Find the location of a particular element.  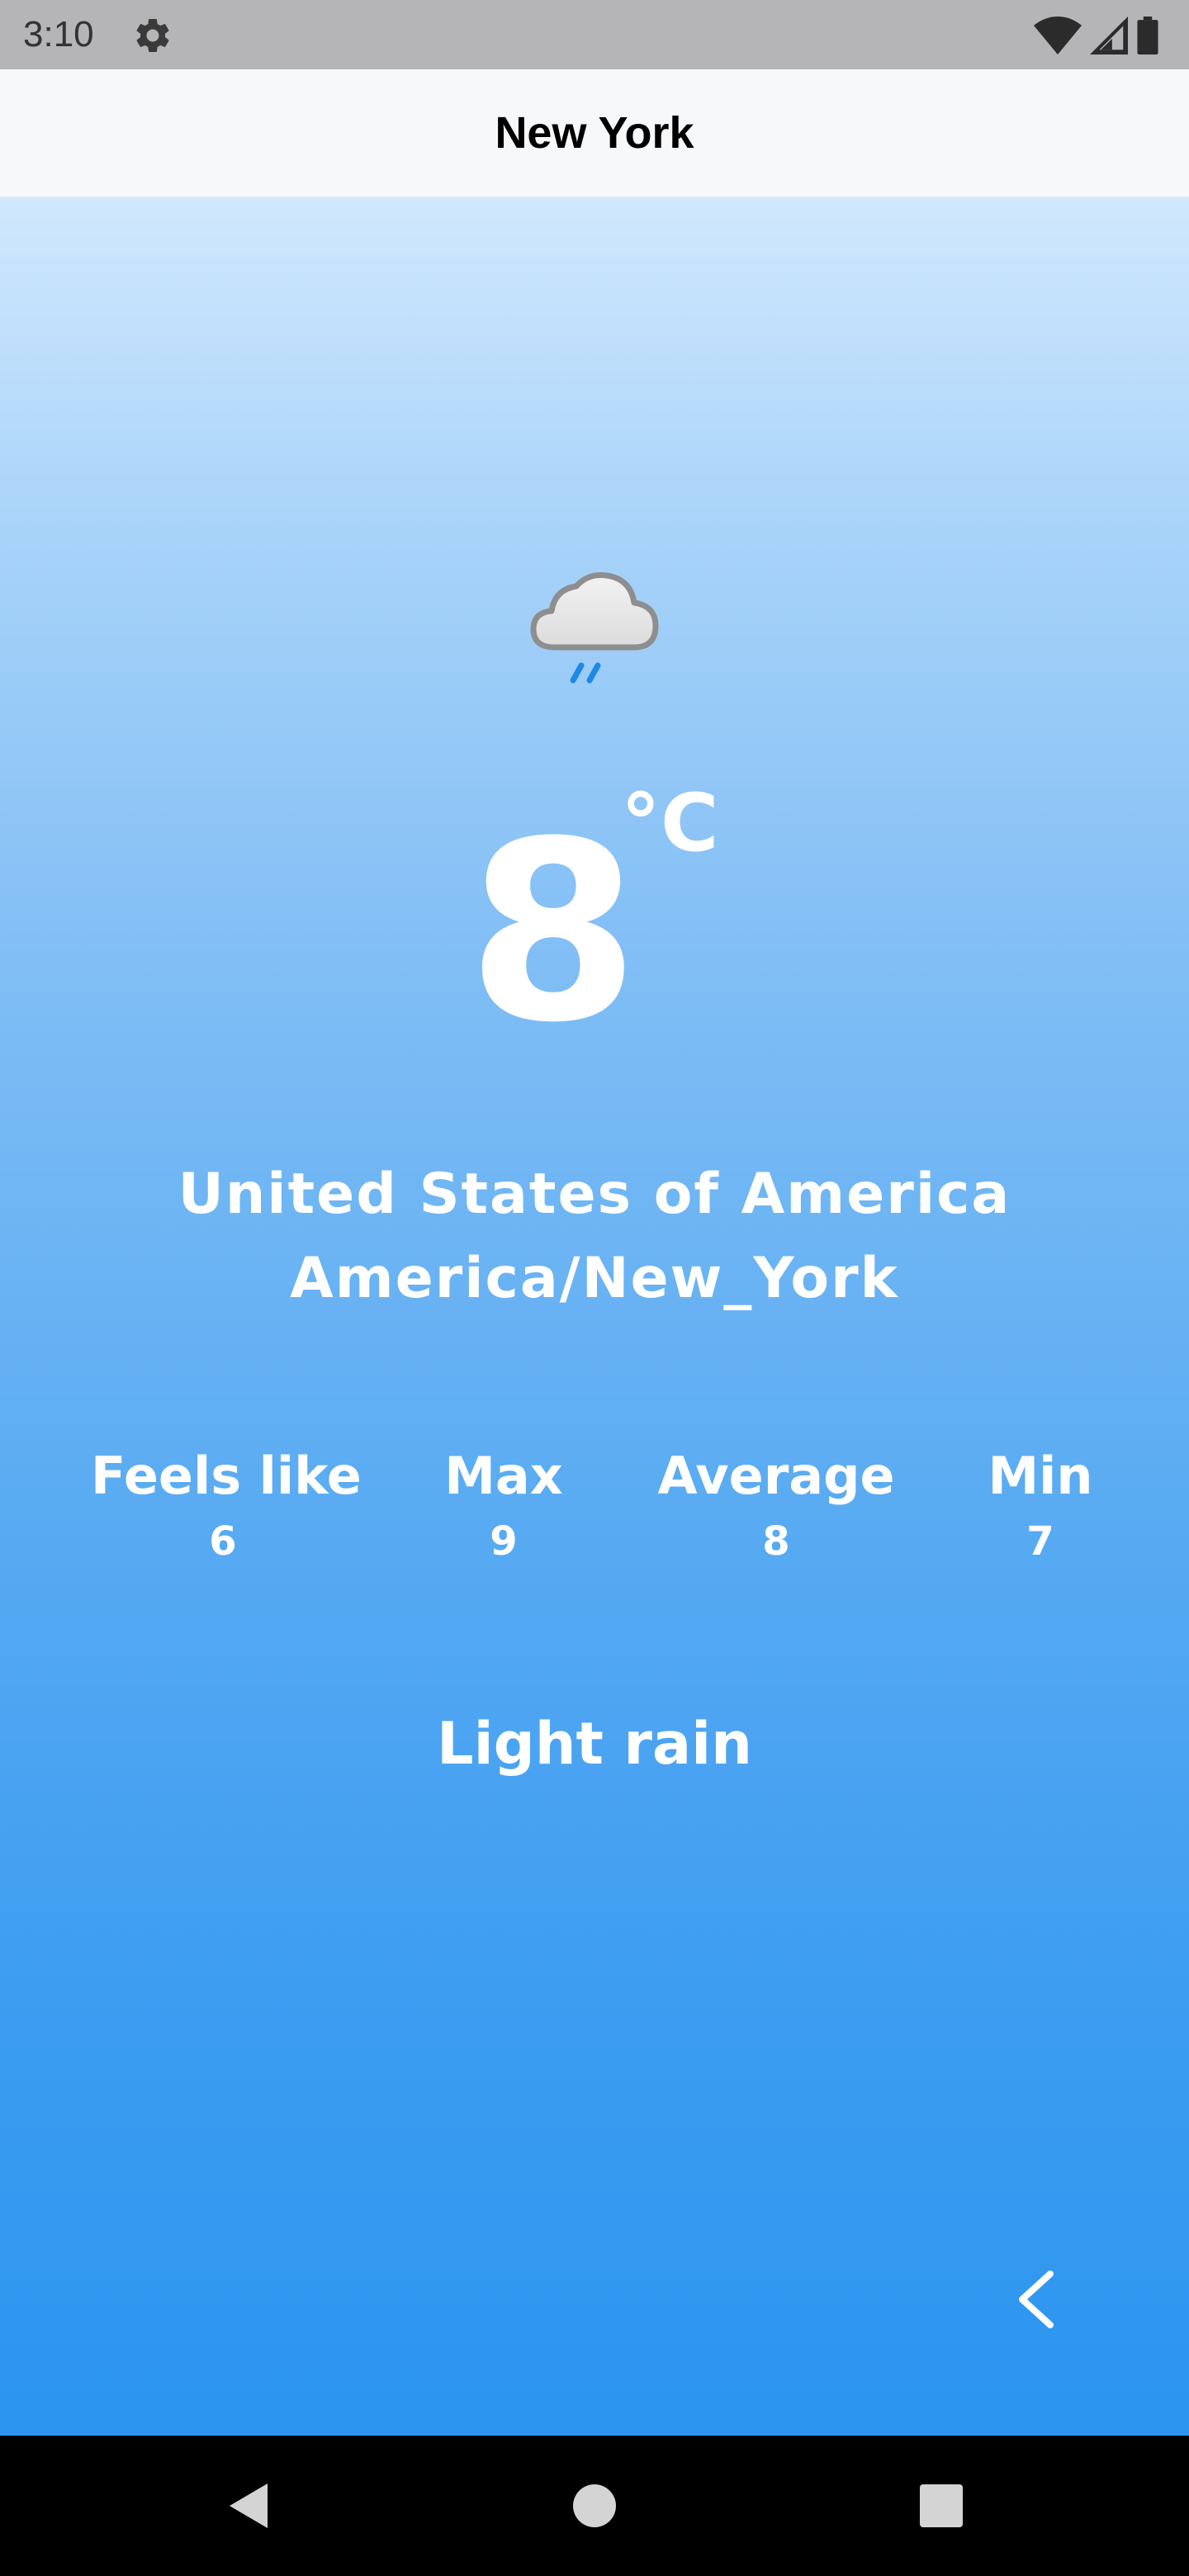

light-rain-cloud-icon is located at coordinates (594, 628).